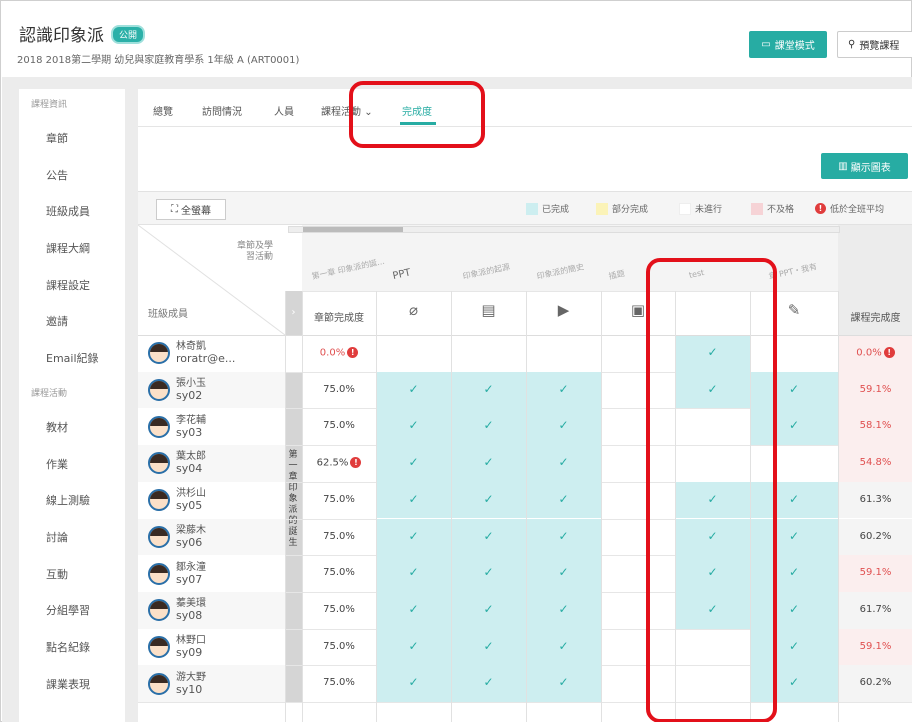  Describe the element at coordinates (254, 251) in the screenshot. I see `corner-activities-label: 章節及學習活動` at that location.